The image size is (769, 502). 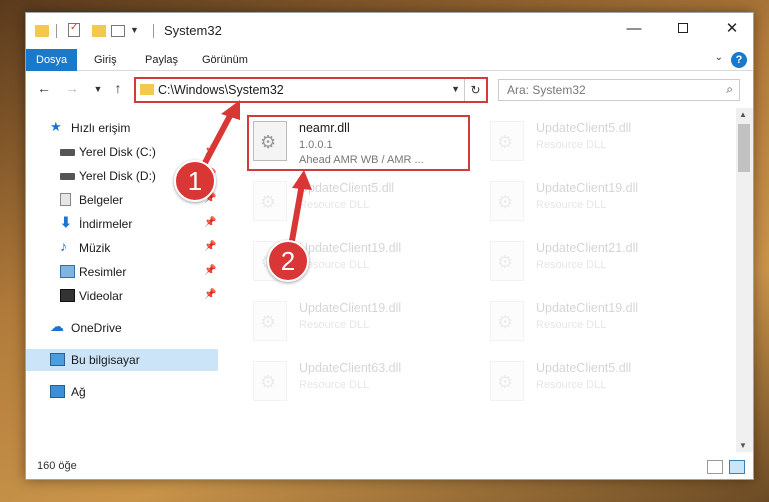 I want to click on file-highlight-box, so click(x=358, y=143).